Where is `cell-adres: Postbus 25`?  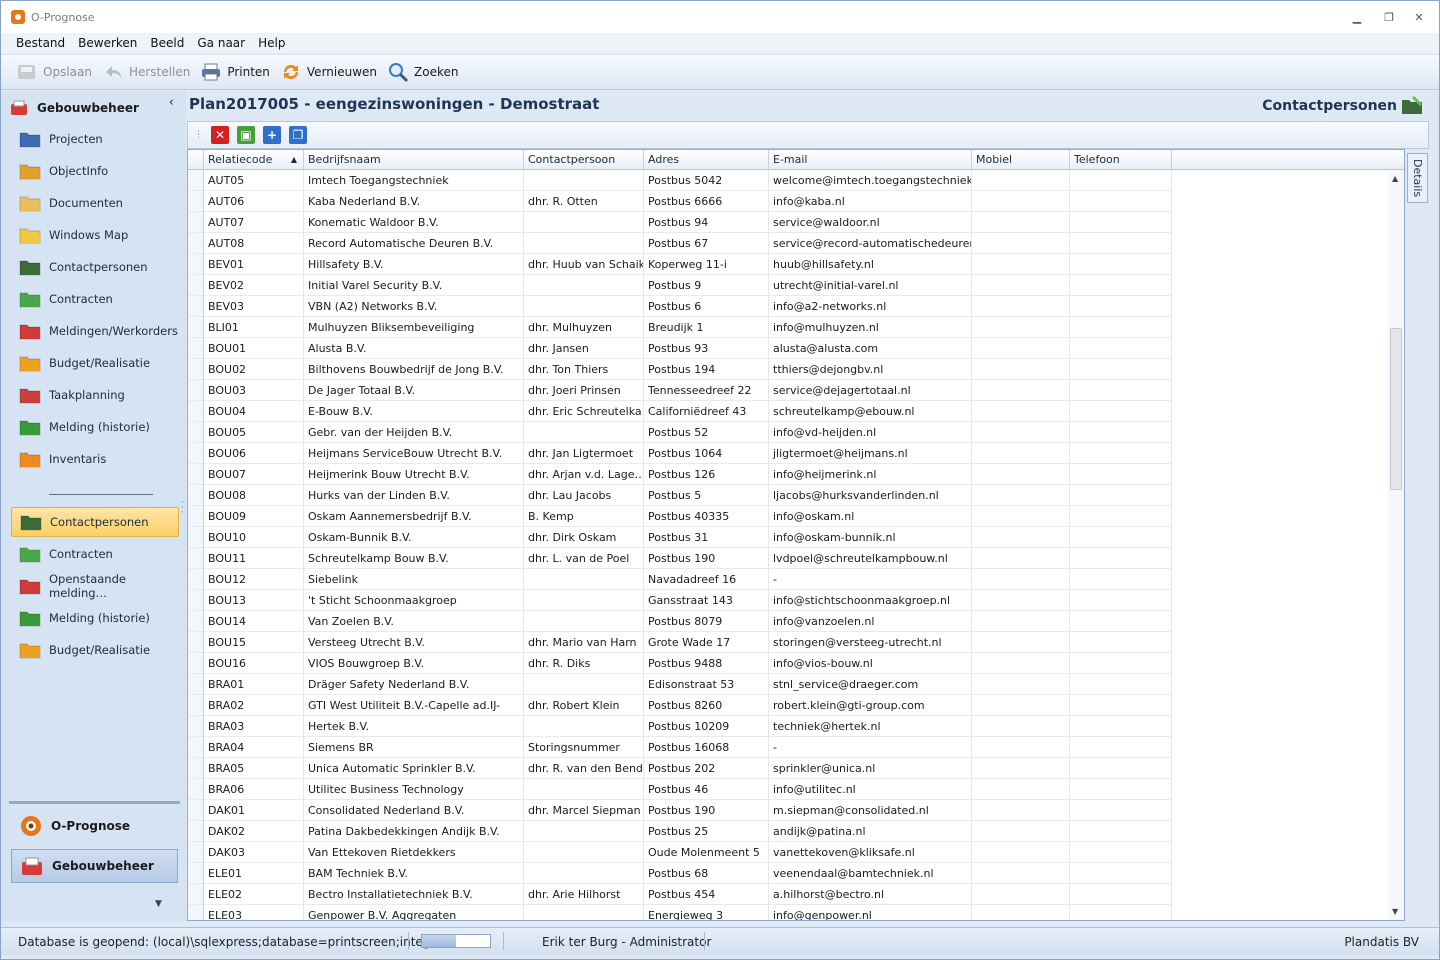
cell-adres: Postbus 25 is located at coordinates (706, 831).